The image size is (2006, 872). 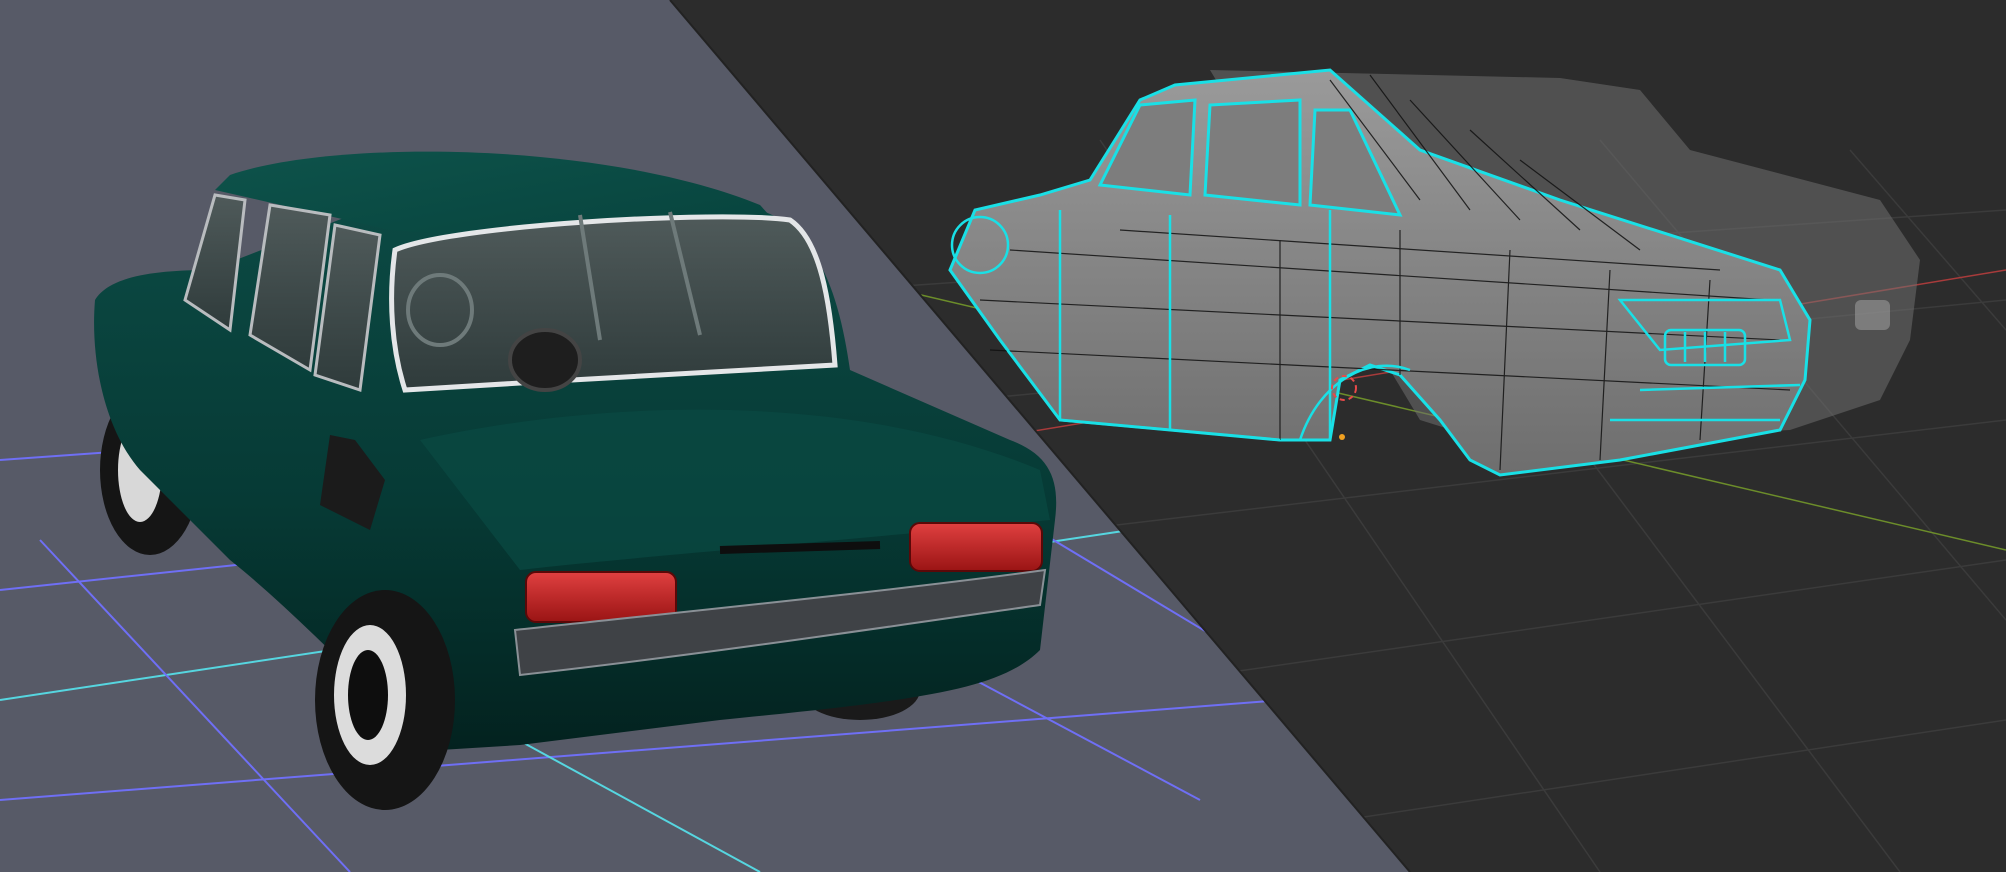 What do you see at coordinates (1872, 315) in the screenshot?
I see `ghost-license-lamp` at bounding box center [1872, 315].